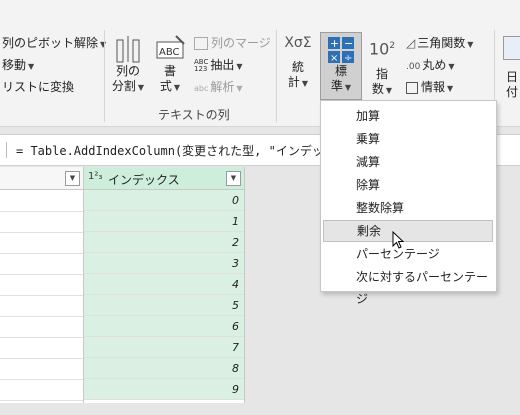 This screenshot has height=415, width=520. I want to click on index-cell: 3, so click(164, 263).